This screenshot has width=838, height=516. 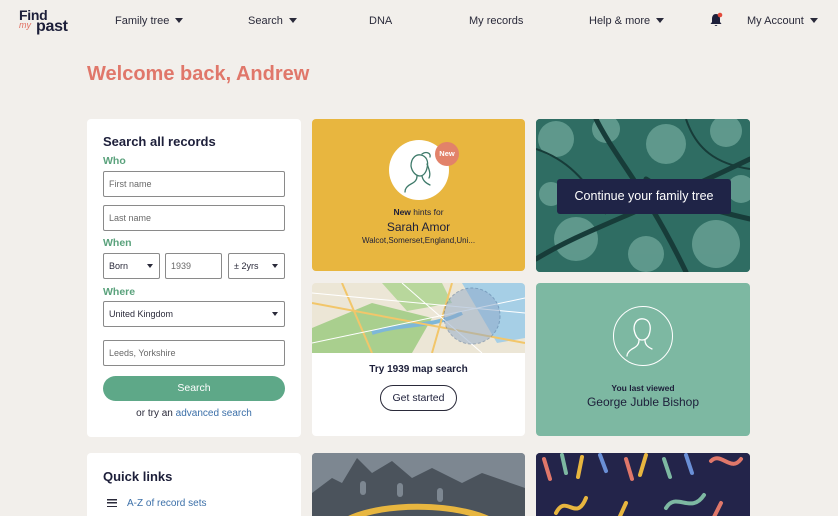 I want to click on person-avatar-male, so click(x=643, y=336).